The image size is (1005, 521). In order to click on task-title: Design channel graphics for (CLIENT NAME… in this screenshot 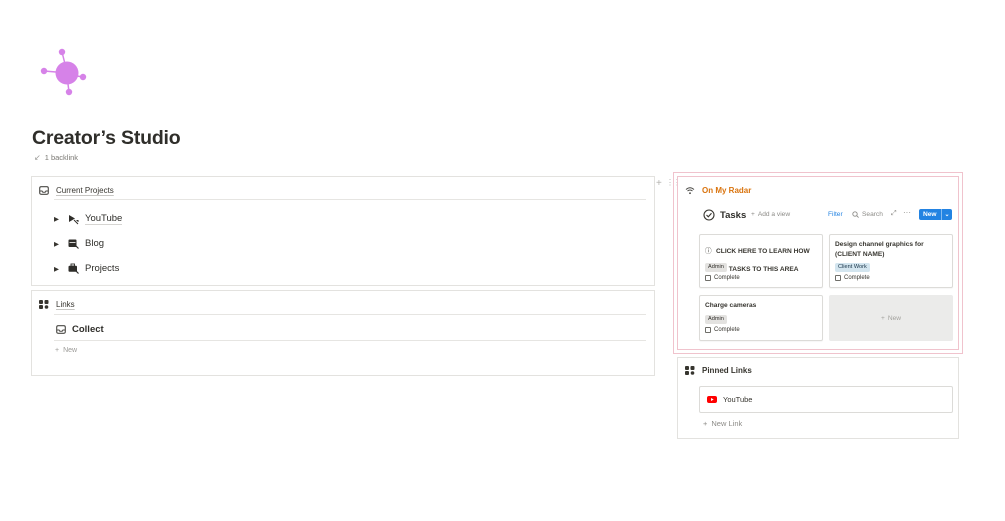, I will do `click(879, 249)`.